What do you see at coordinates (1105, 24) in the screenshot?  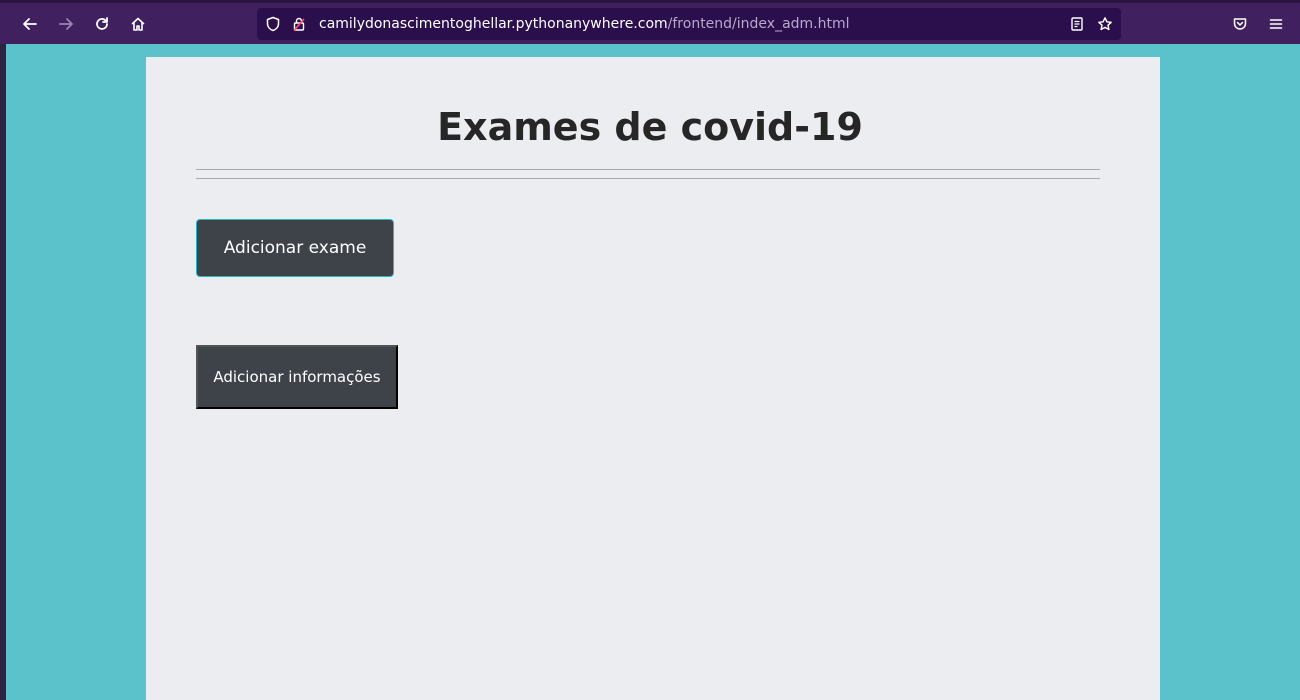 I see `bookmark-star-icon` at bounding box center [1105, 24].